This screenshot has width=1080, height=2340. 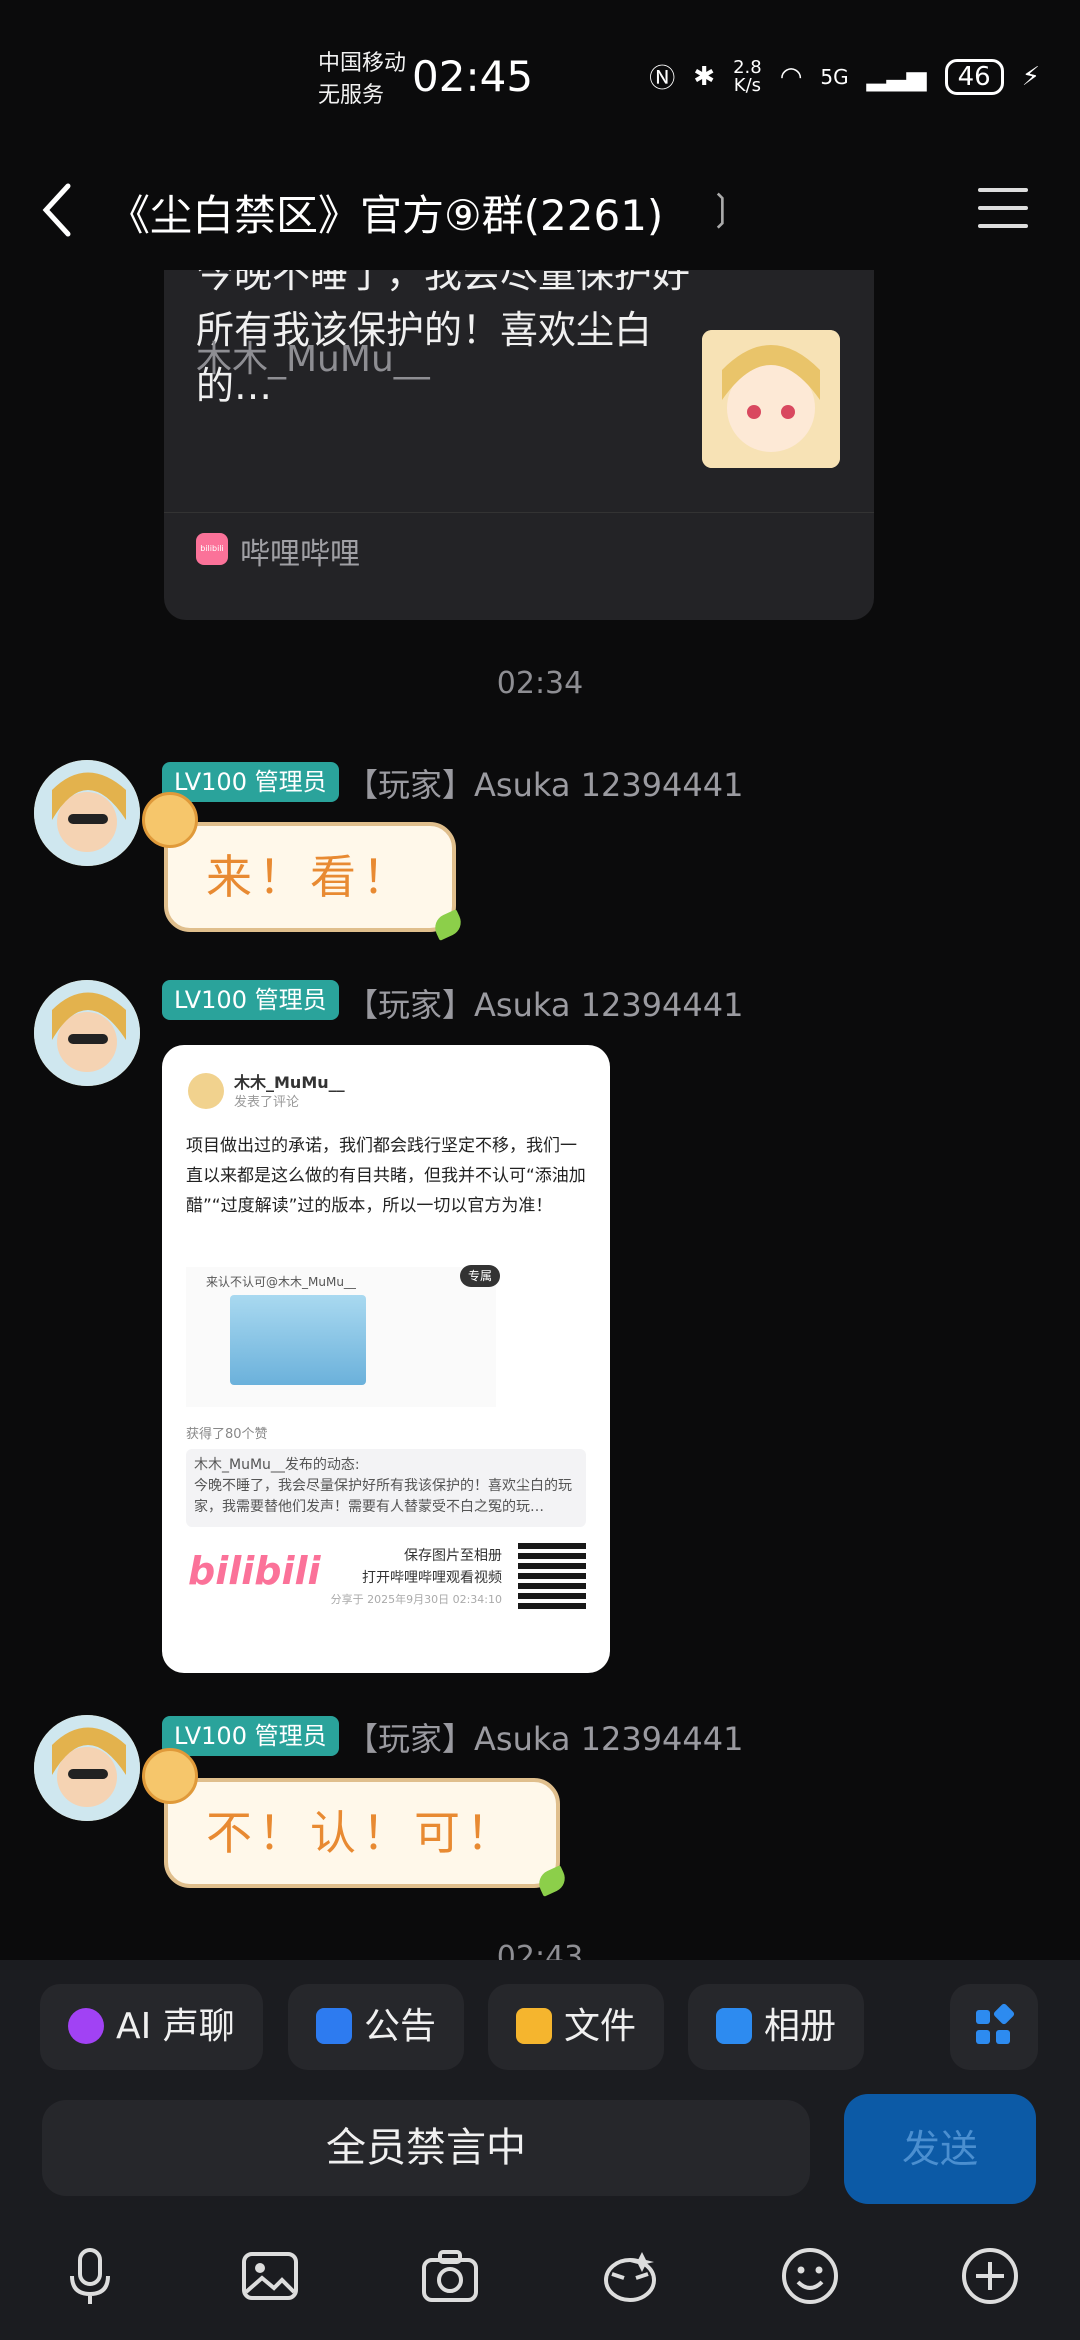 I want to click on mic-icon, so click(x=90, y=2276).